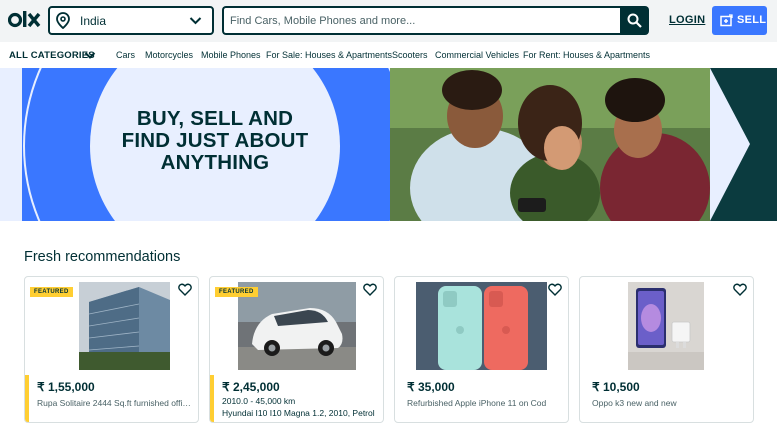 This screenshot has width=777, height=423. I want to click on search-icon, so click(634, 20).